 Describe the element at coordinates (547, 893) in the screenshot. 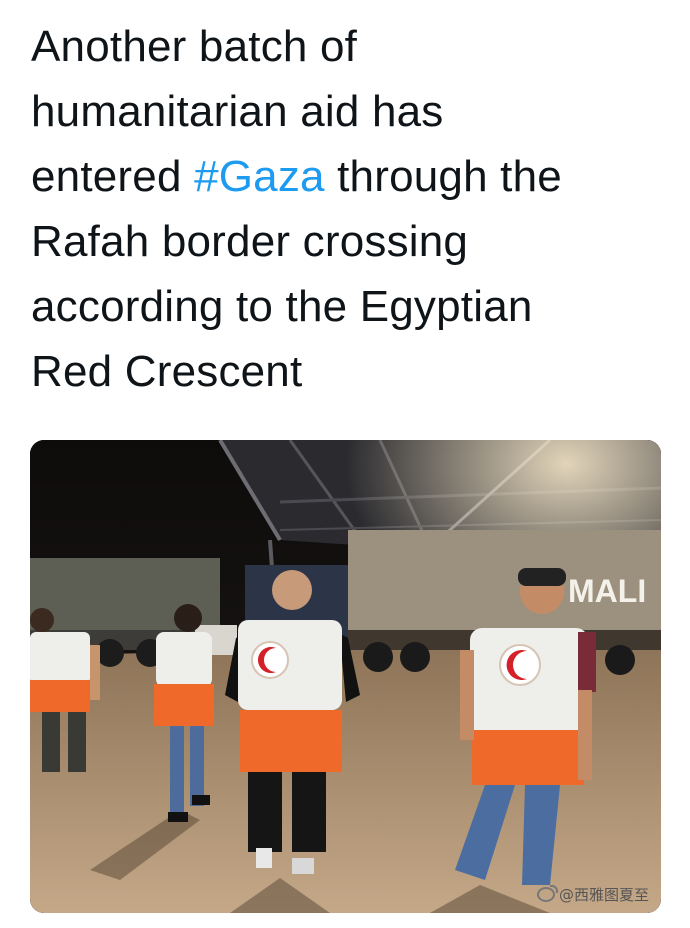

I see `weibo-icon` at that location.